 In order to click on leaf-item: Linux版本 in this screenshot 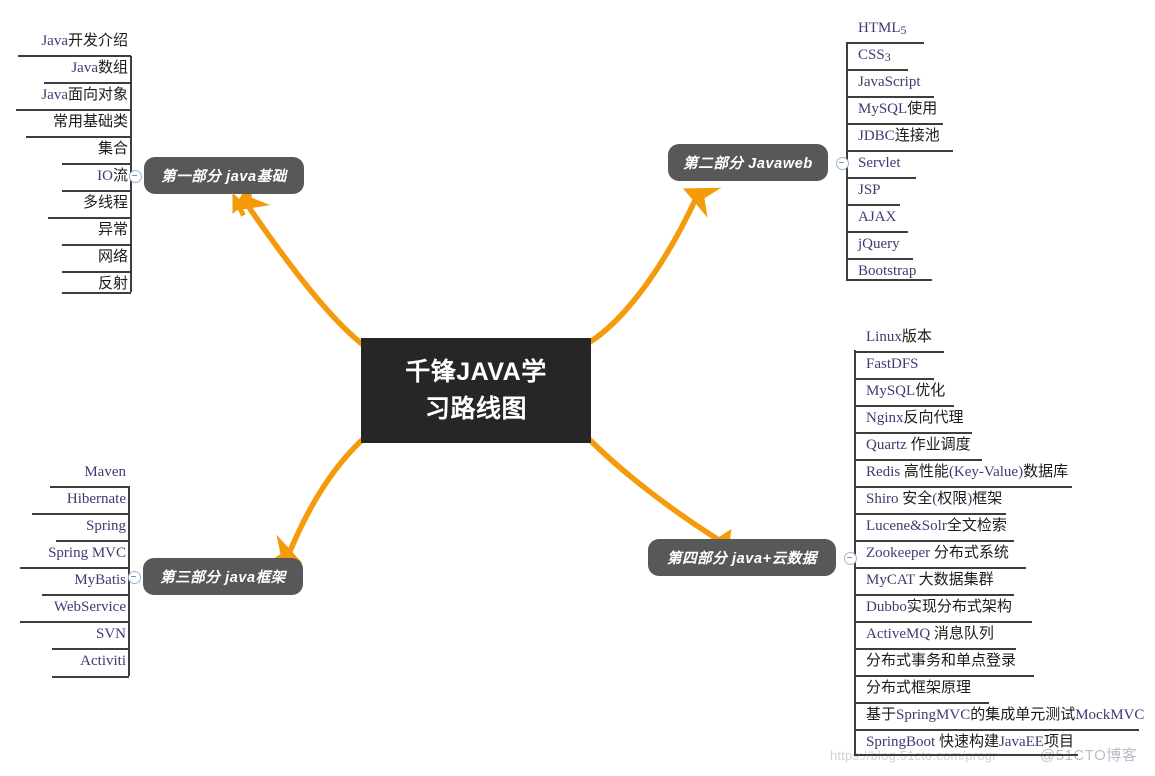, I will do `click(899, 337)`.